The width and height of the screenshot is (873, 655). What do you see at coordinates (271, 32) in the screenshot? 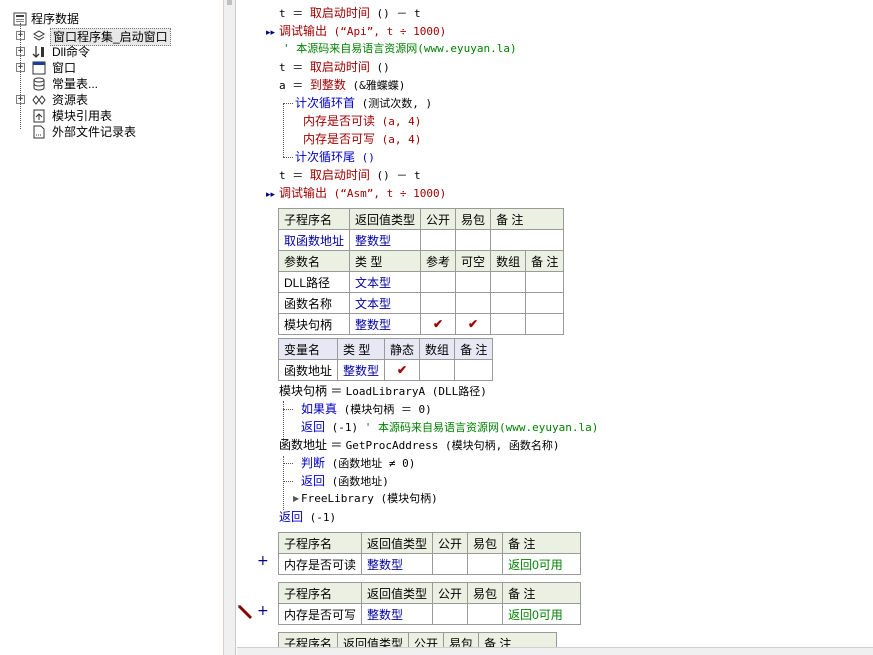
I see `run-arrow-icon: ▸▸` at bounding box center [271, 32].